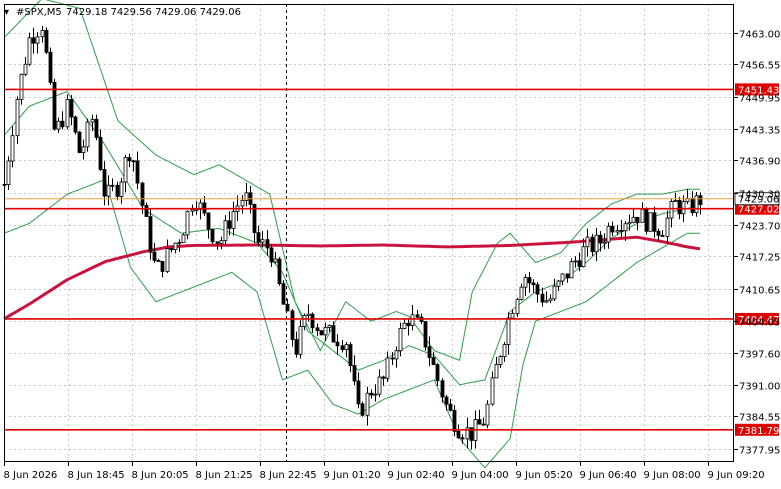 Image resolution: width=781 pixels, height=489 pixels. What do you see at coordinates (352, 475) in the screenshot?
I see `x-tick-label: 9 Jun 01:20` at bounding box center [352, 475].